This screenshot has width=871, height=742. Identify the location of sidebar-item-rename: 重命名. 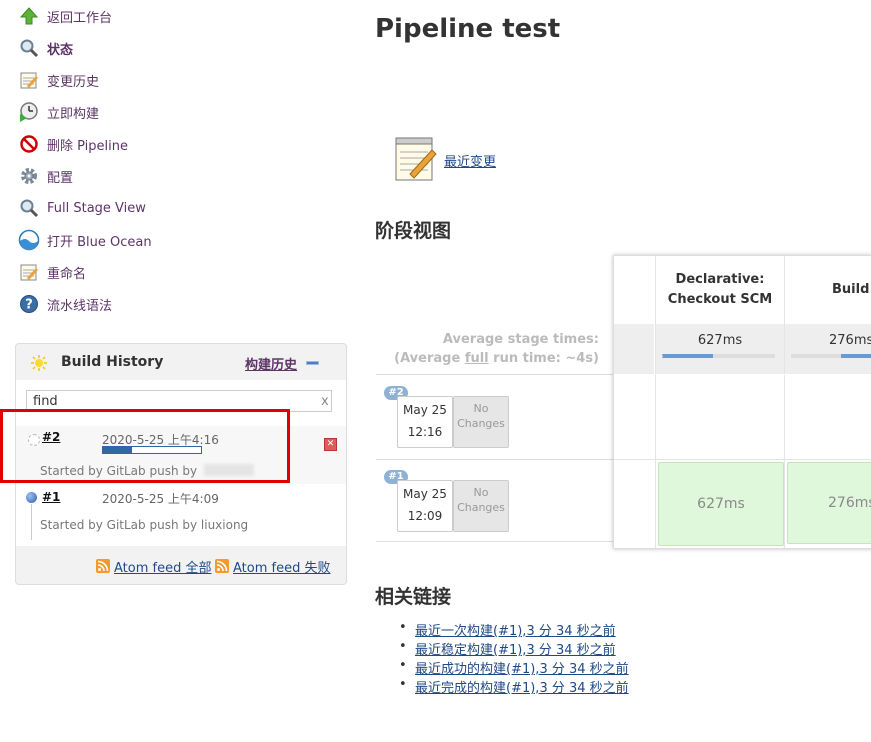
(52, 272).